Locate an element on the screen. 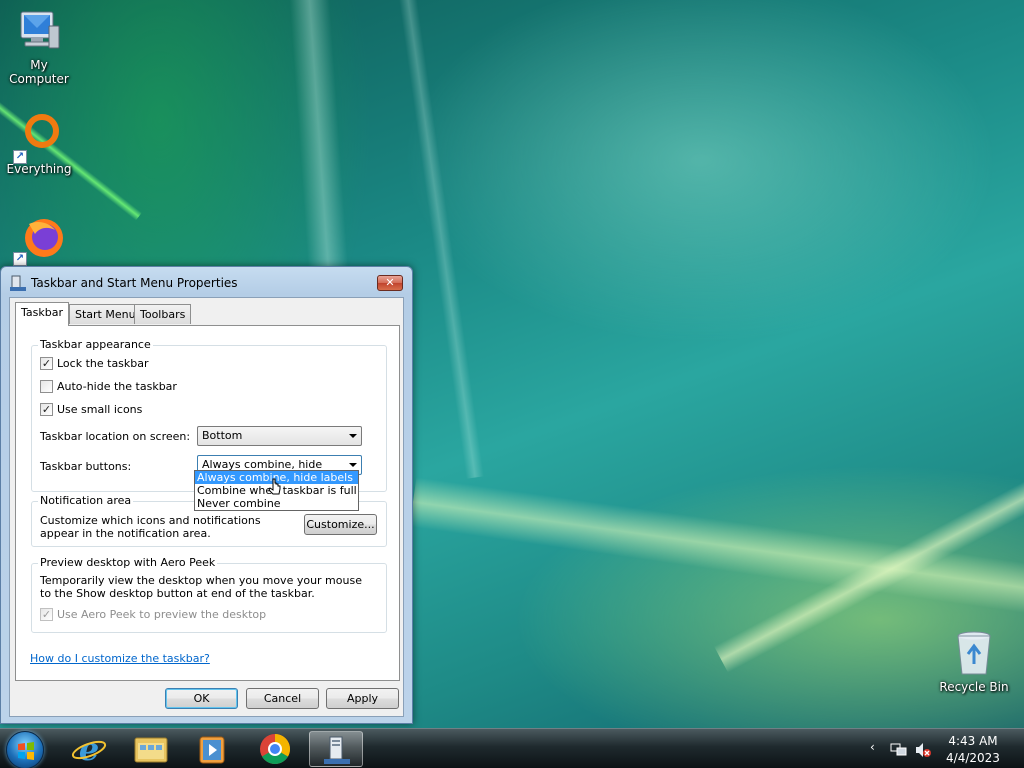 The height and width of the screenshot is (768, 1024). button-label: Apply is located at coordinates (362, 698).